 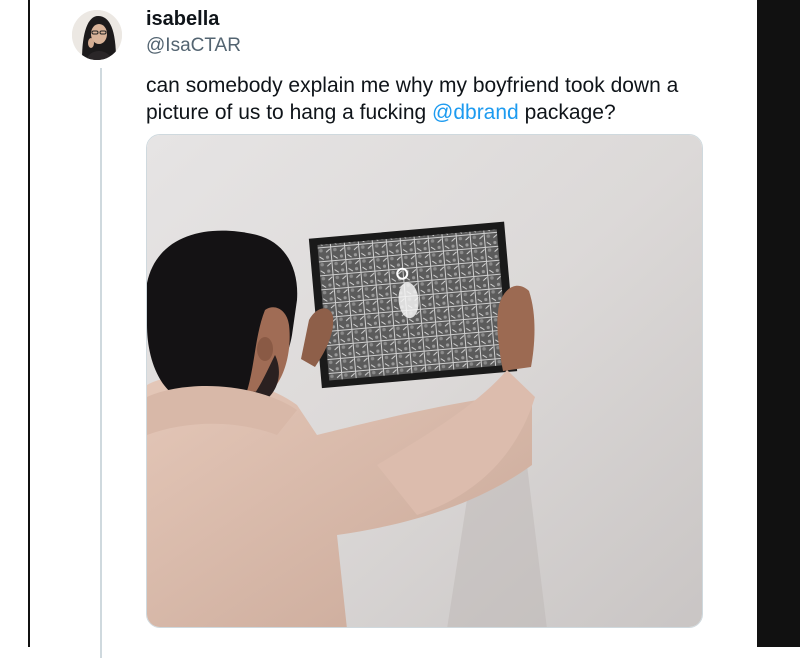 I want to click on display-name: isabella, so click(x=182, y=19).